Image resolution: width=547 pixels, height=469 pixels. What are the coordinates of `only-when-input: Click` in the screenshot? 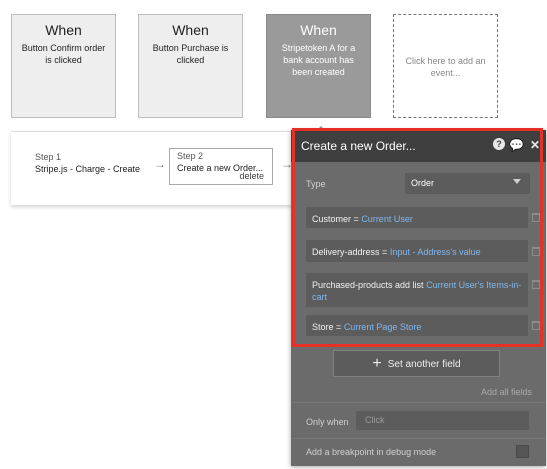 It's located at (442, 420).